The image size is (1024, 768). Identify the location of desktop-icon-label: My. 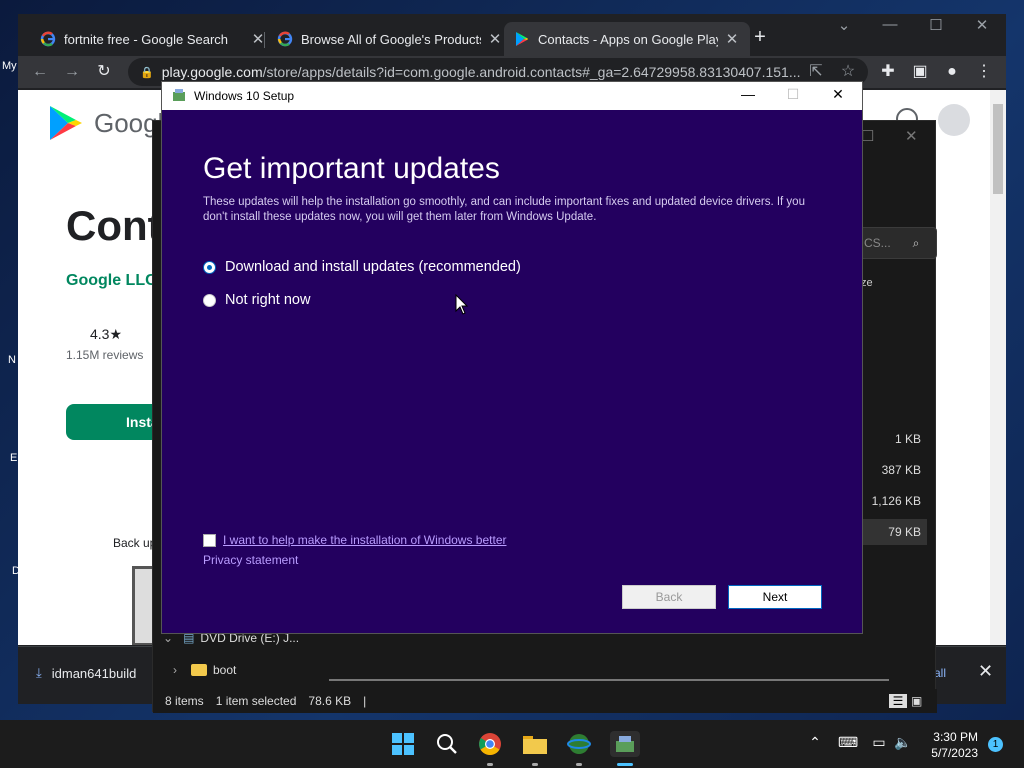
(9, 66).